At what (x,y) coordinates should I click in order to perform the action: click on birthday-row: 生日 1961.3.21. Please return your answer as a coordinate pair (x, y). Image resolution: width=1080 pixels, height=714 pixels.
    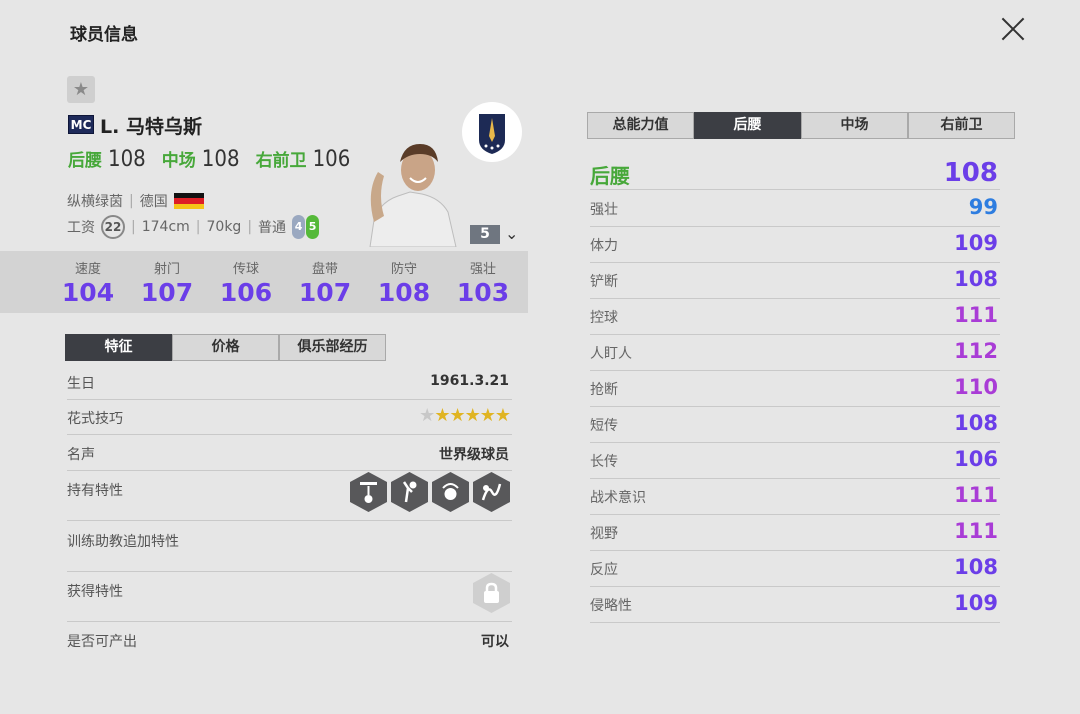
    Looking at the image, I should click on (289, 386).